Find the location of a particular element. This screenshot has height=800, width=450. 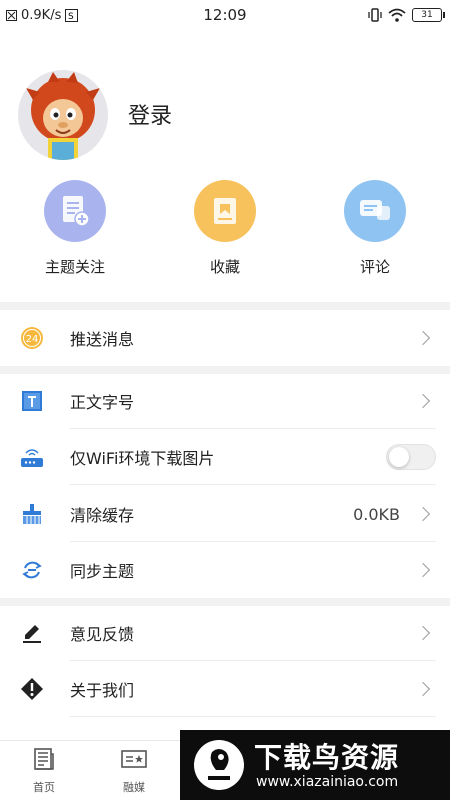

push-badge-count: 24 is located at coordinates (32, 339).